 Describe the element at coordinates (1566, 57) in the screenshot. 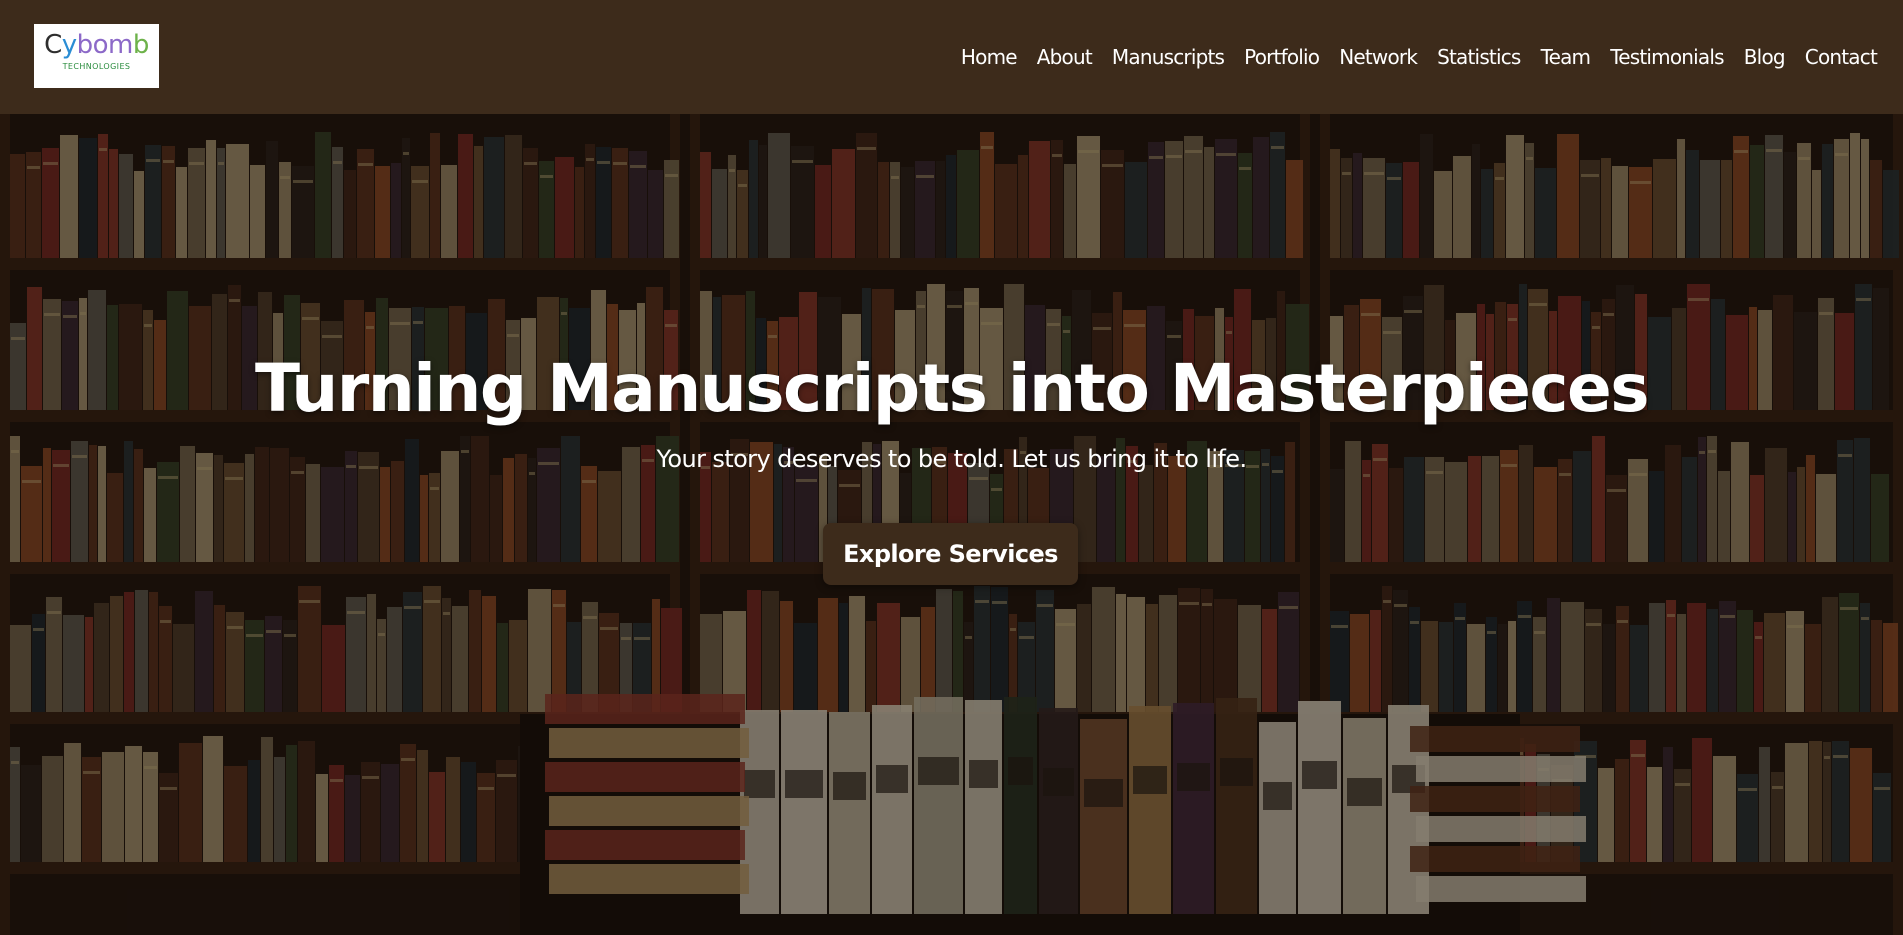

I see `nav-team: Team` at that location.